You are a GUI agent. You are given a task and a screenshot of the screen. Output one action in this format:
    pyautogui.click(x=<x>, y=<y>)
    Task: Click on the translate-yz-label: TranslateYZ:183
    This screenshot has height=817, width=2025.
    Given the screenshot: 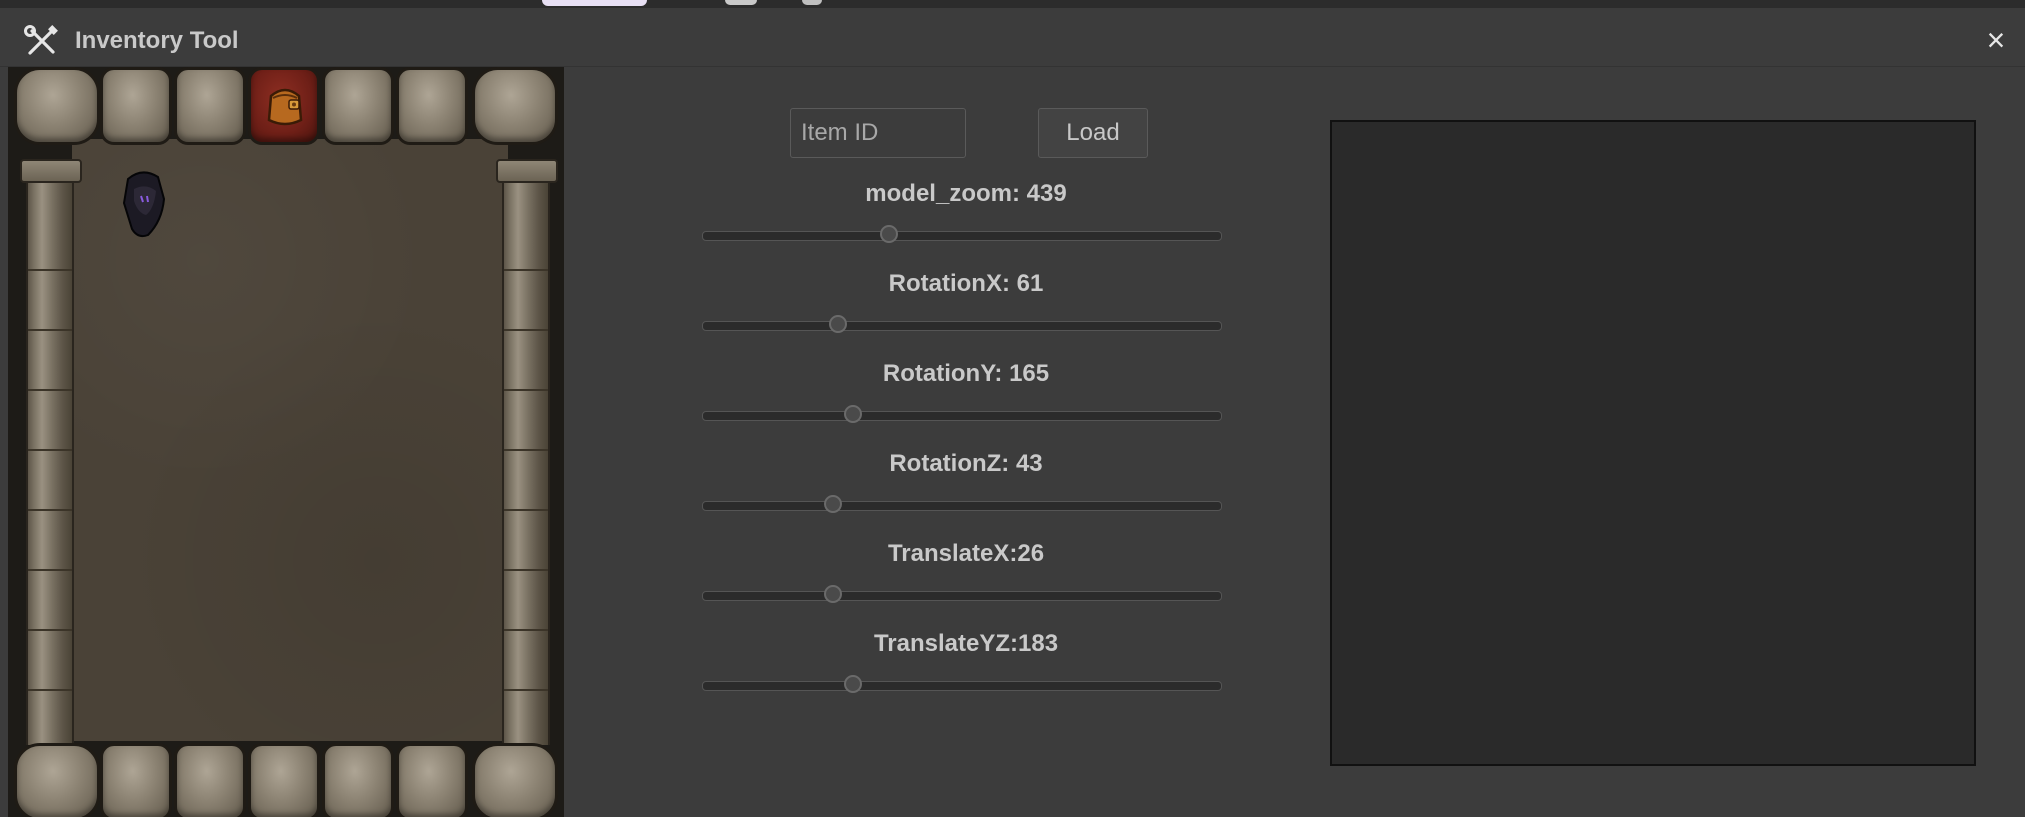 What is the action you would take?
    pyautogui.click(x=966, y=643)
    